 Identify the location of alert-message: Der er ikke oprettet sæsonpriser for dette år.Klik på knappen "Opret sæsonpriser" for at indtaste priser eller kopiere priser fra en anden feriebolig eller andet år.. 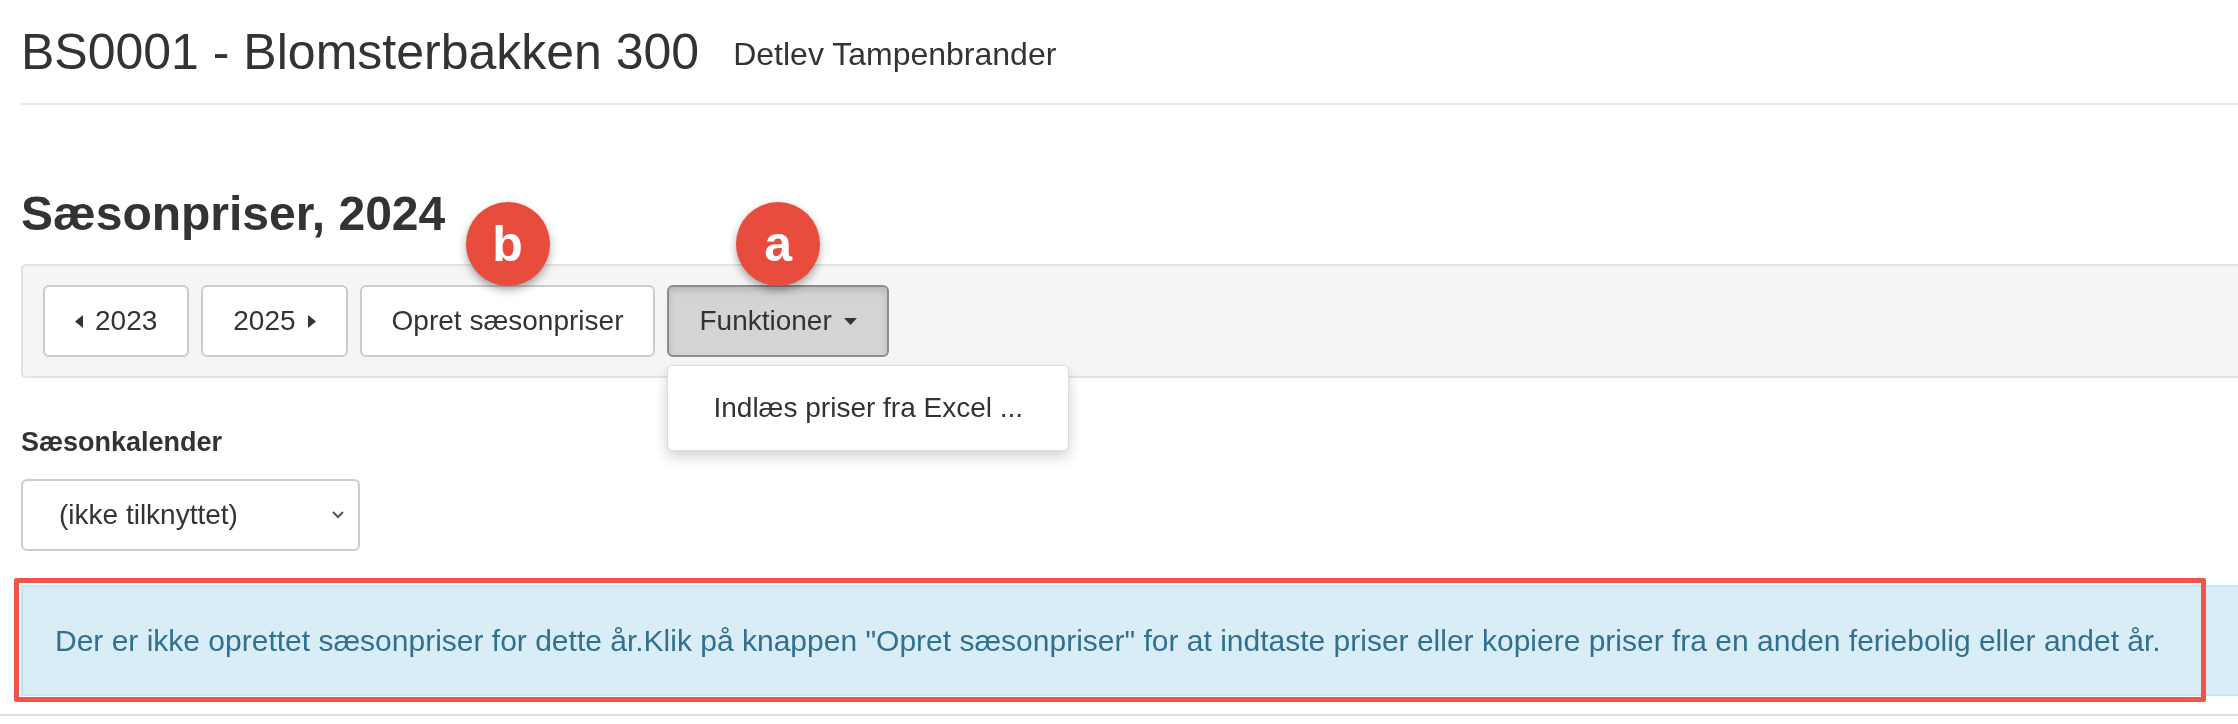
(1108, 640).